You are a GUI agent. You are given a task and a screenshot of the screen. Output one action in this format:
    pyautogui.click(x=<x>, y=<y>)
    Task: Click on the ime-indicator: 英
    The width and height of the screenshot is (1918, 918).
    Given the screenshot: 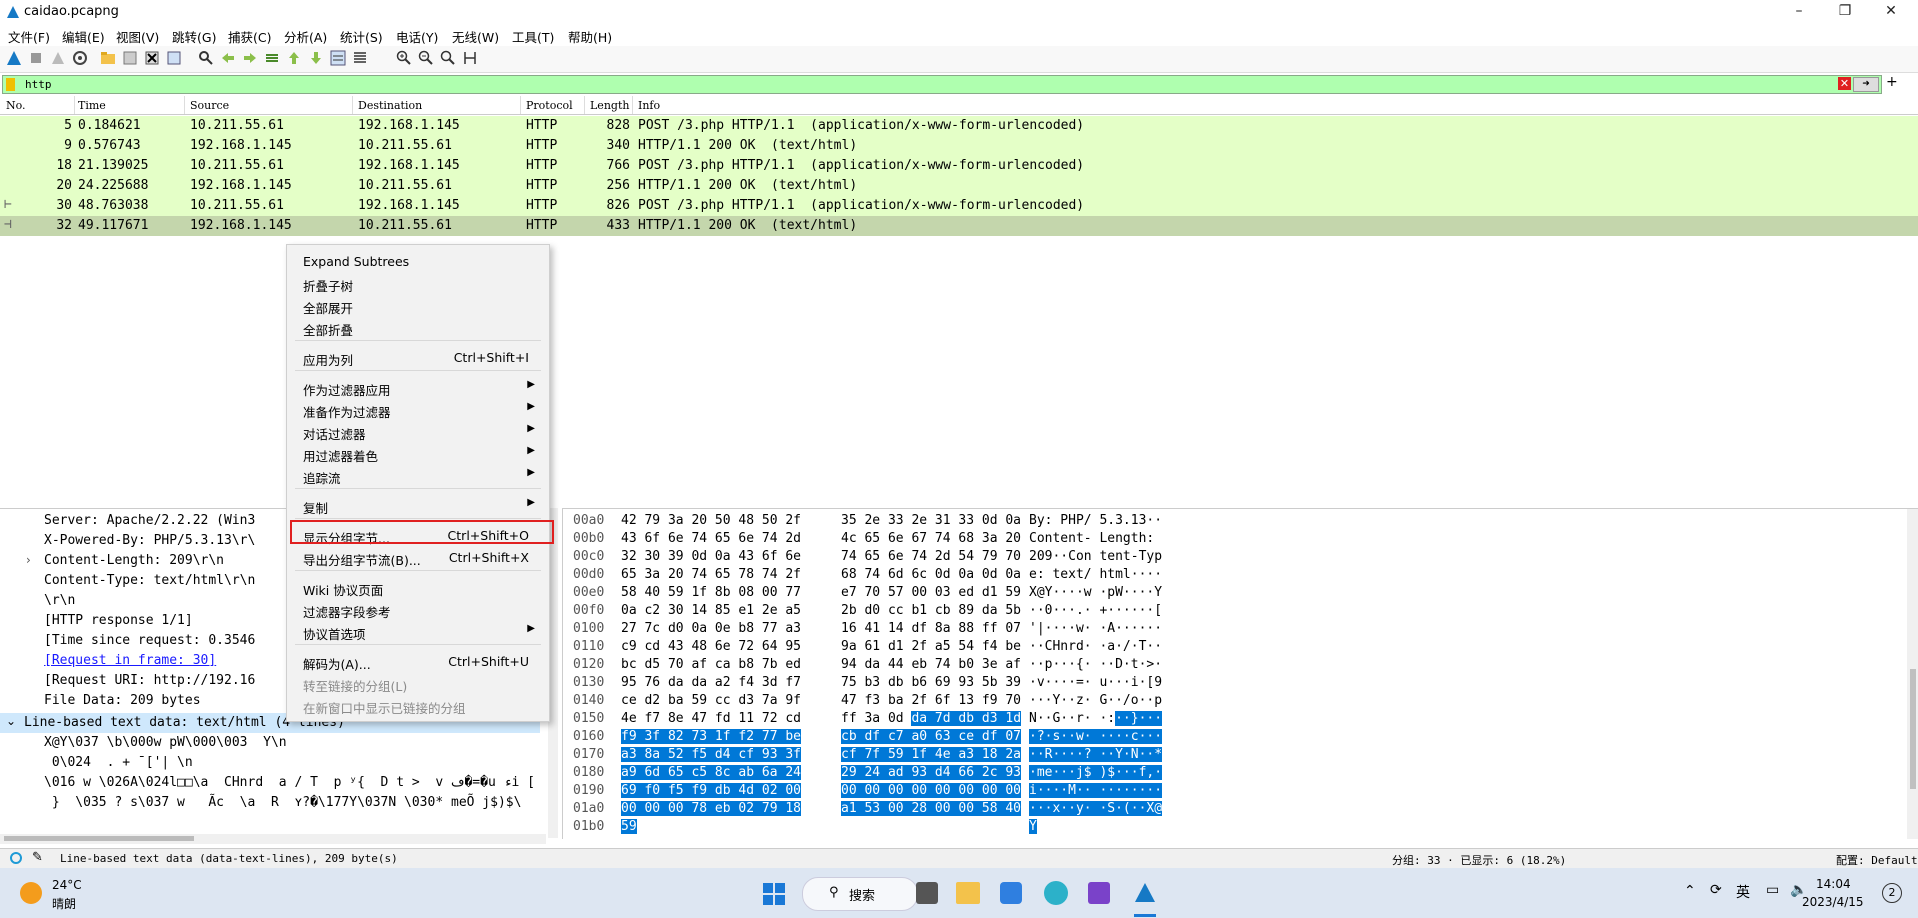 What is the action you would take?
    pyautogui.click(x=1743, y=892)
    